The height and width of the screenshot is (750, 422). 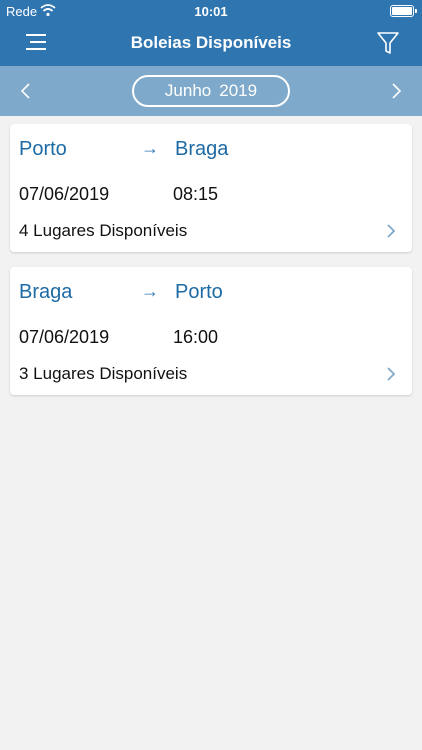 What do you see at coordinates (403, 11) in the screenshot?
I see `battery-icon` at bounding box center [403, 11].